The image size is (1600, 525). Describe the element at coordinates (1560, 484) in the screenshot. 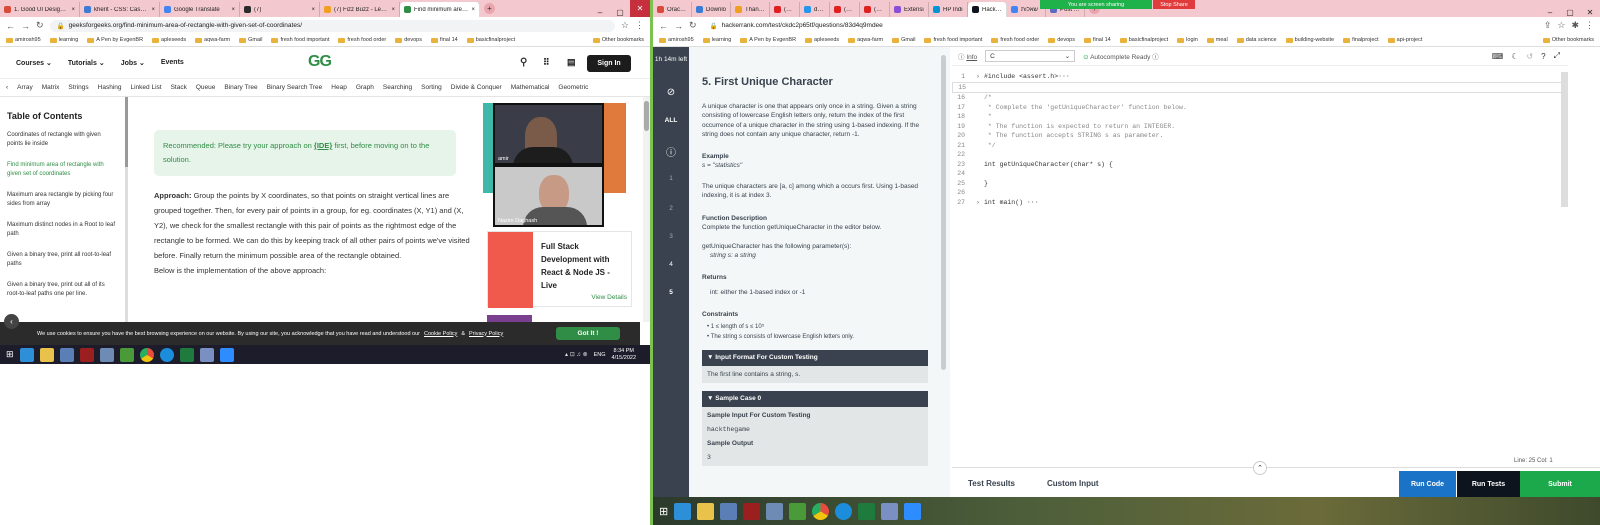

I see `submit-button: Submit` at that location.